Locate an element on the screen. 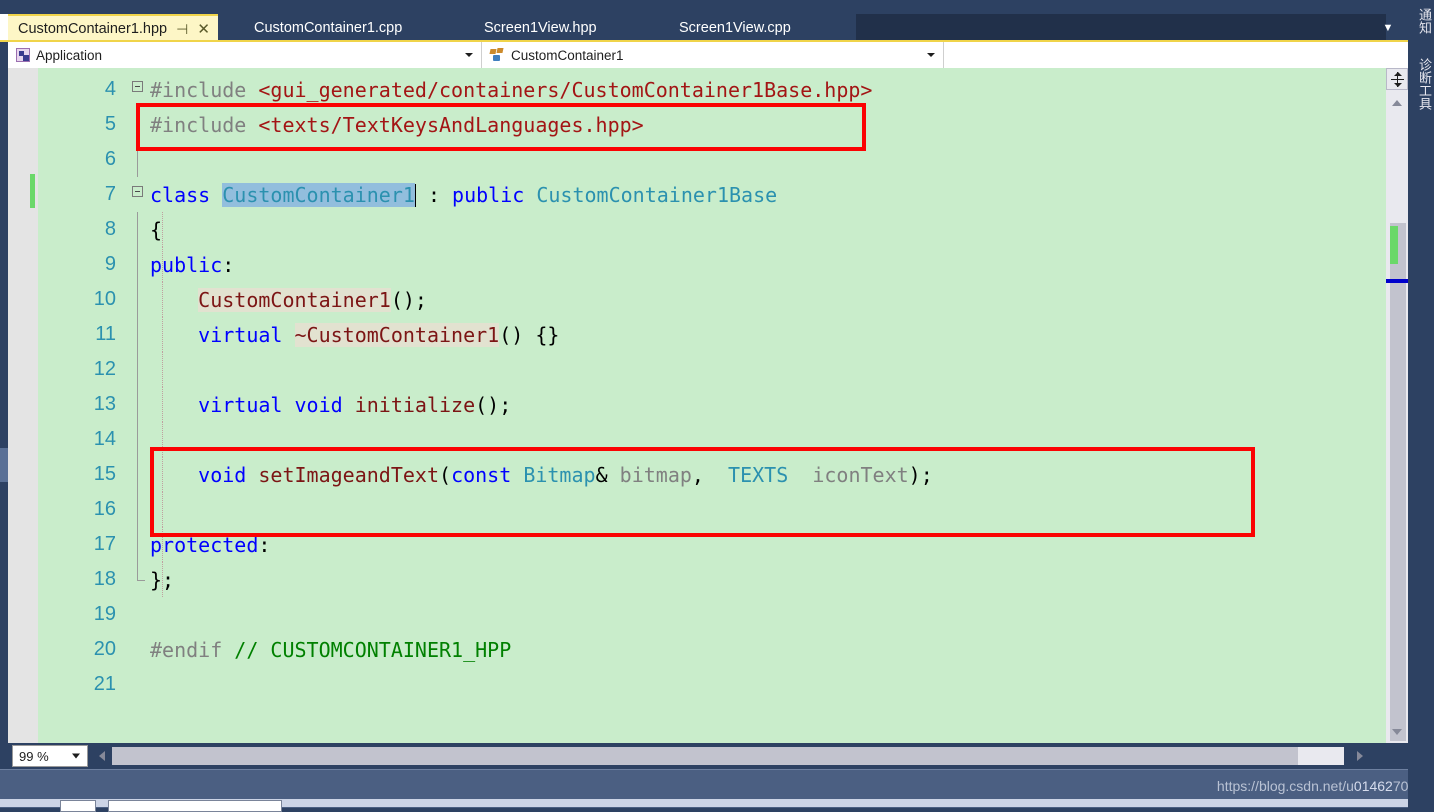 The height and width of the screenshot is (812, 1434). code-line: 14 is located at coordinates (712, 439).